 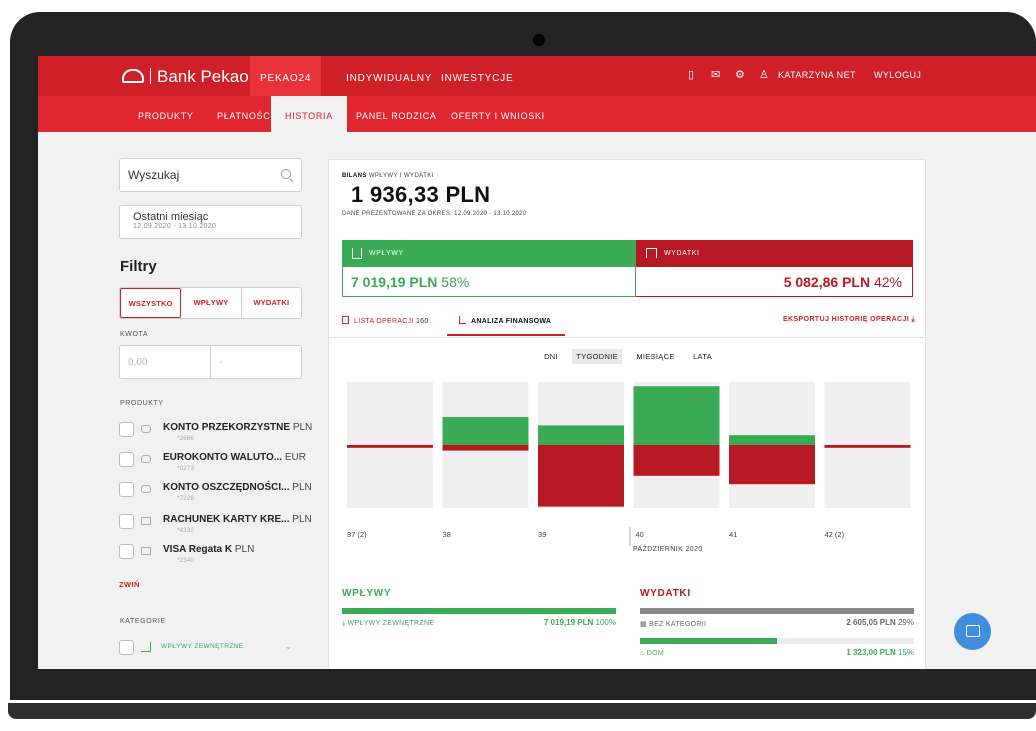 I want to click on product-number: *2666, so click(x=185, y=438).